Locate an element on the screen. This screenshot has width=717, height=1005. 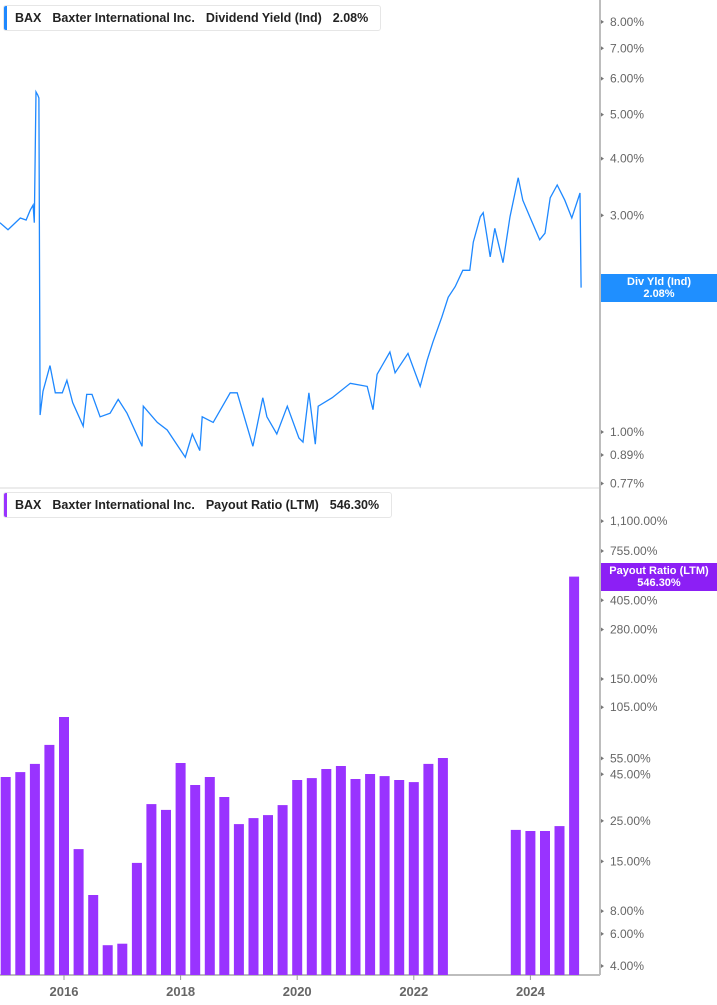
legend-metric: Dividend Yield (Ind) is located at coordinates (263, 18).